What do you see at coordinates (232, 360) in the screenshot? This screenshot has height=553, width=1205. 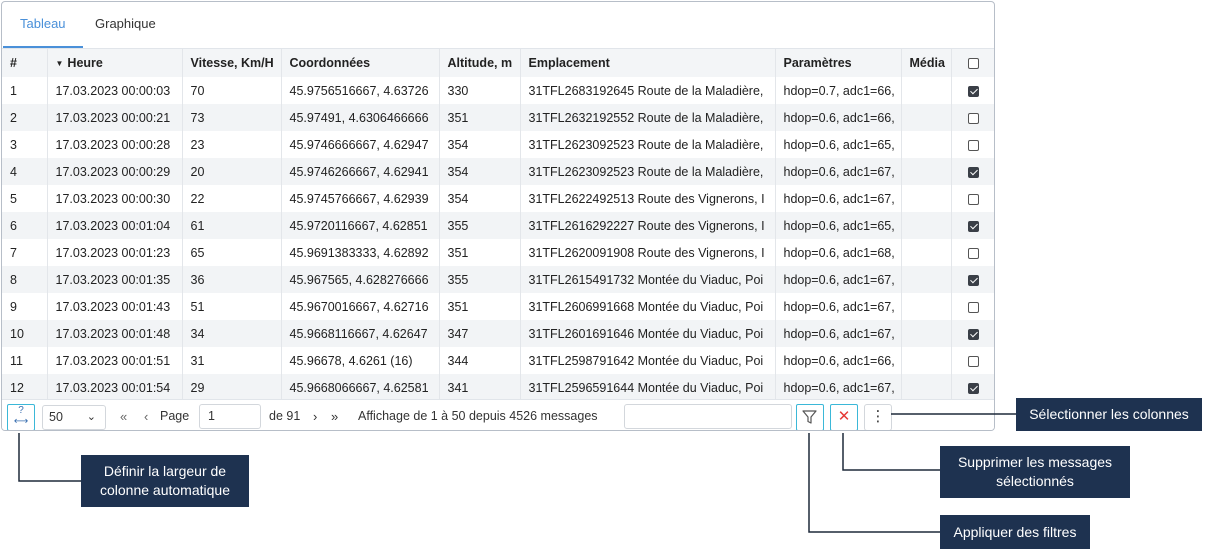 I see `cell-speed: 31` at bounding box center [232, 360].